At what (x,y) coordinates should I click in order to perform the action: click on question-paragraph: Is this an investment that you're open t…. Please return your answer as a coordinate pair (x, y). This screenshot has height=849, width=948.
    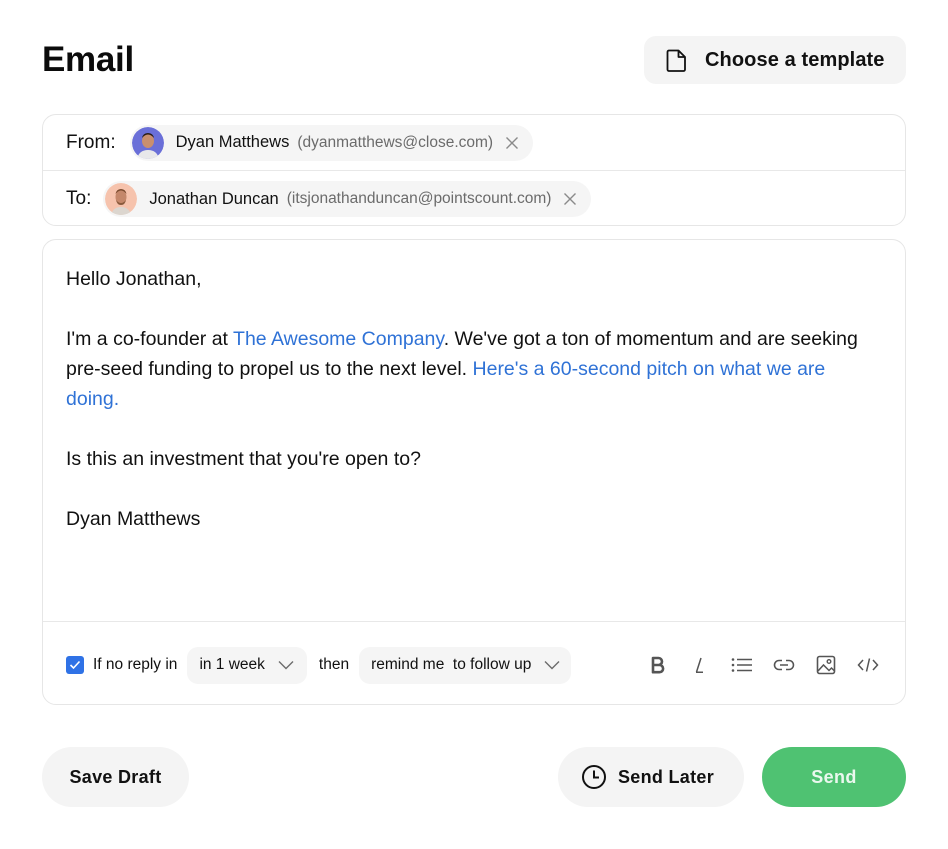
    Looking at the image, I should click on (243, 459).